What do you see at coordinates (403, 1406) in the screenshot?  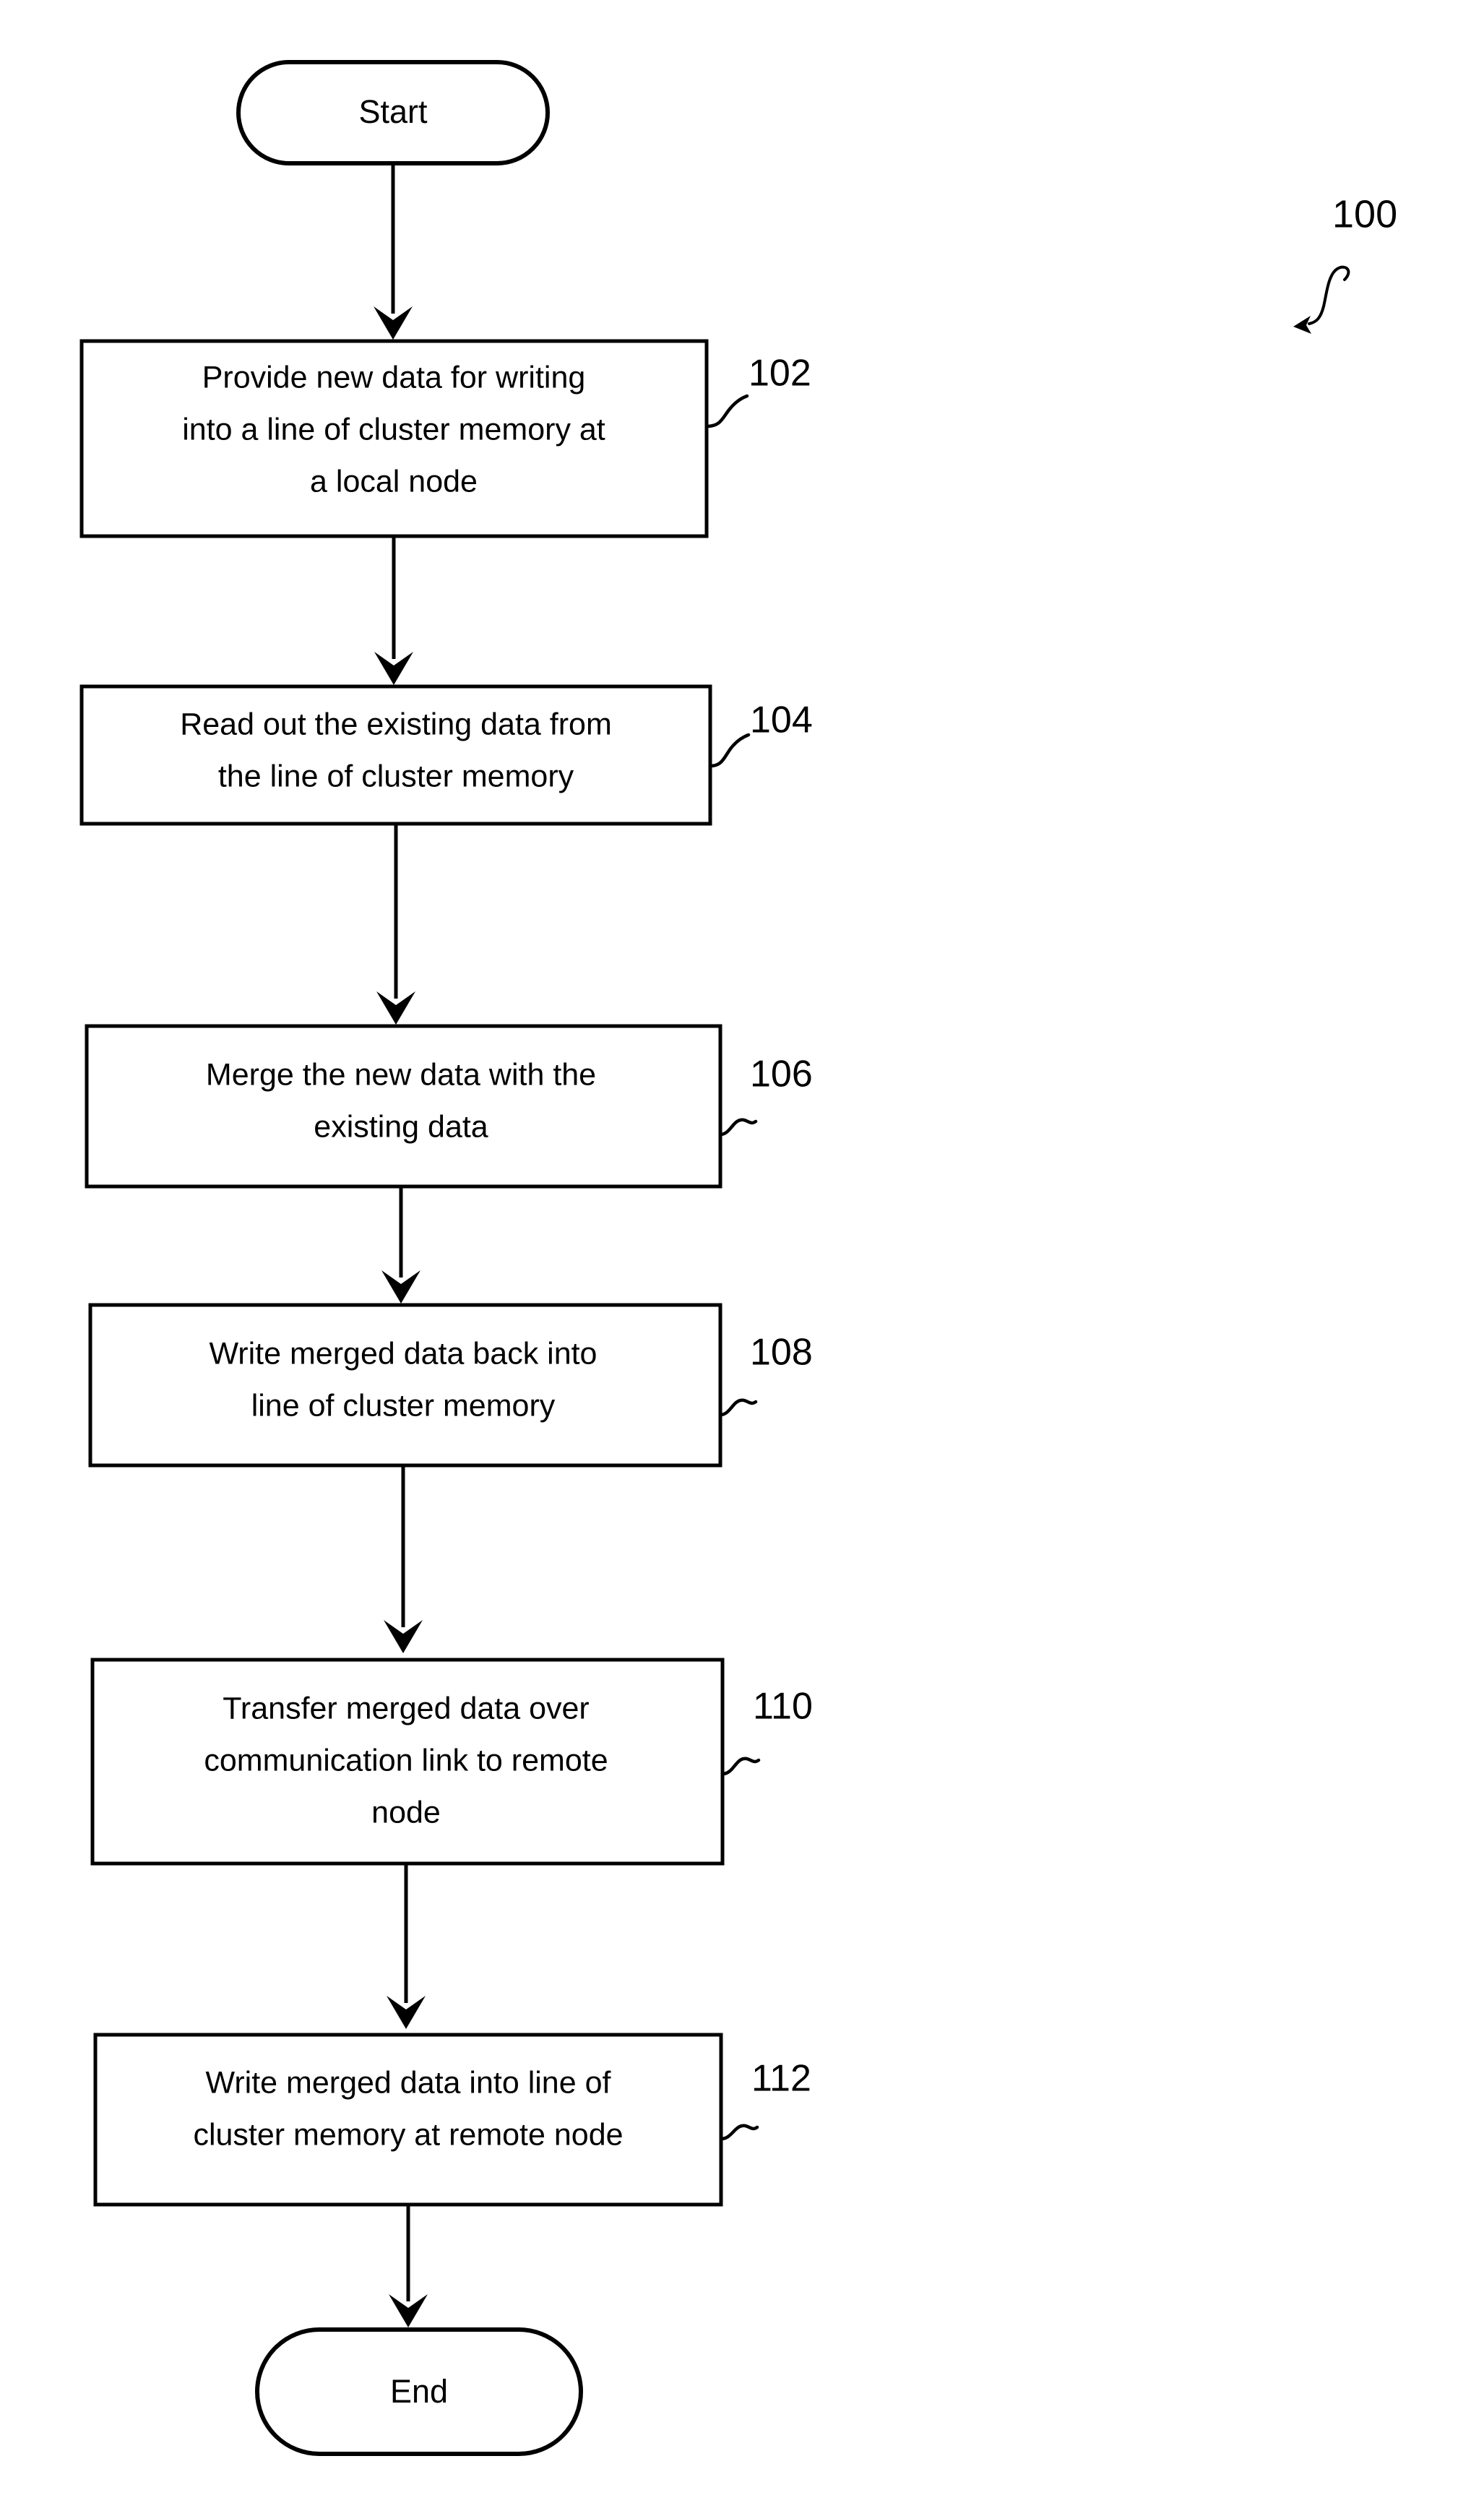 I see `process-box-108-line-2: line of cluster memory` at bounding box center [403, 1406].